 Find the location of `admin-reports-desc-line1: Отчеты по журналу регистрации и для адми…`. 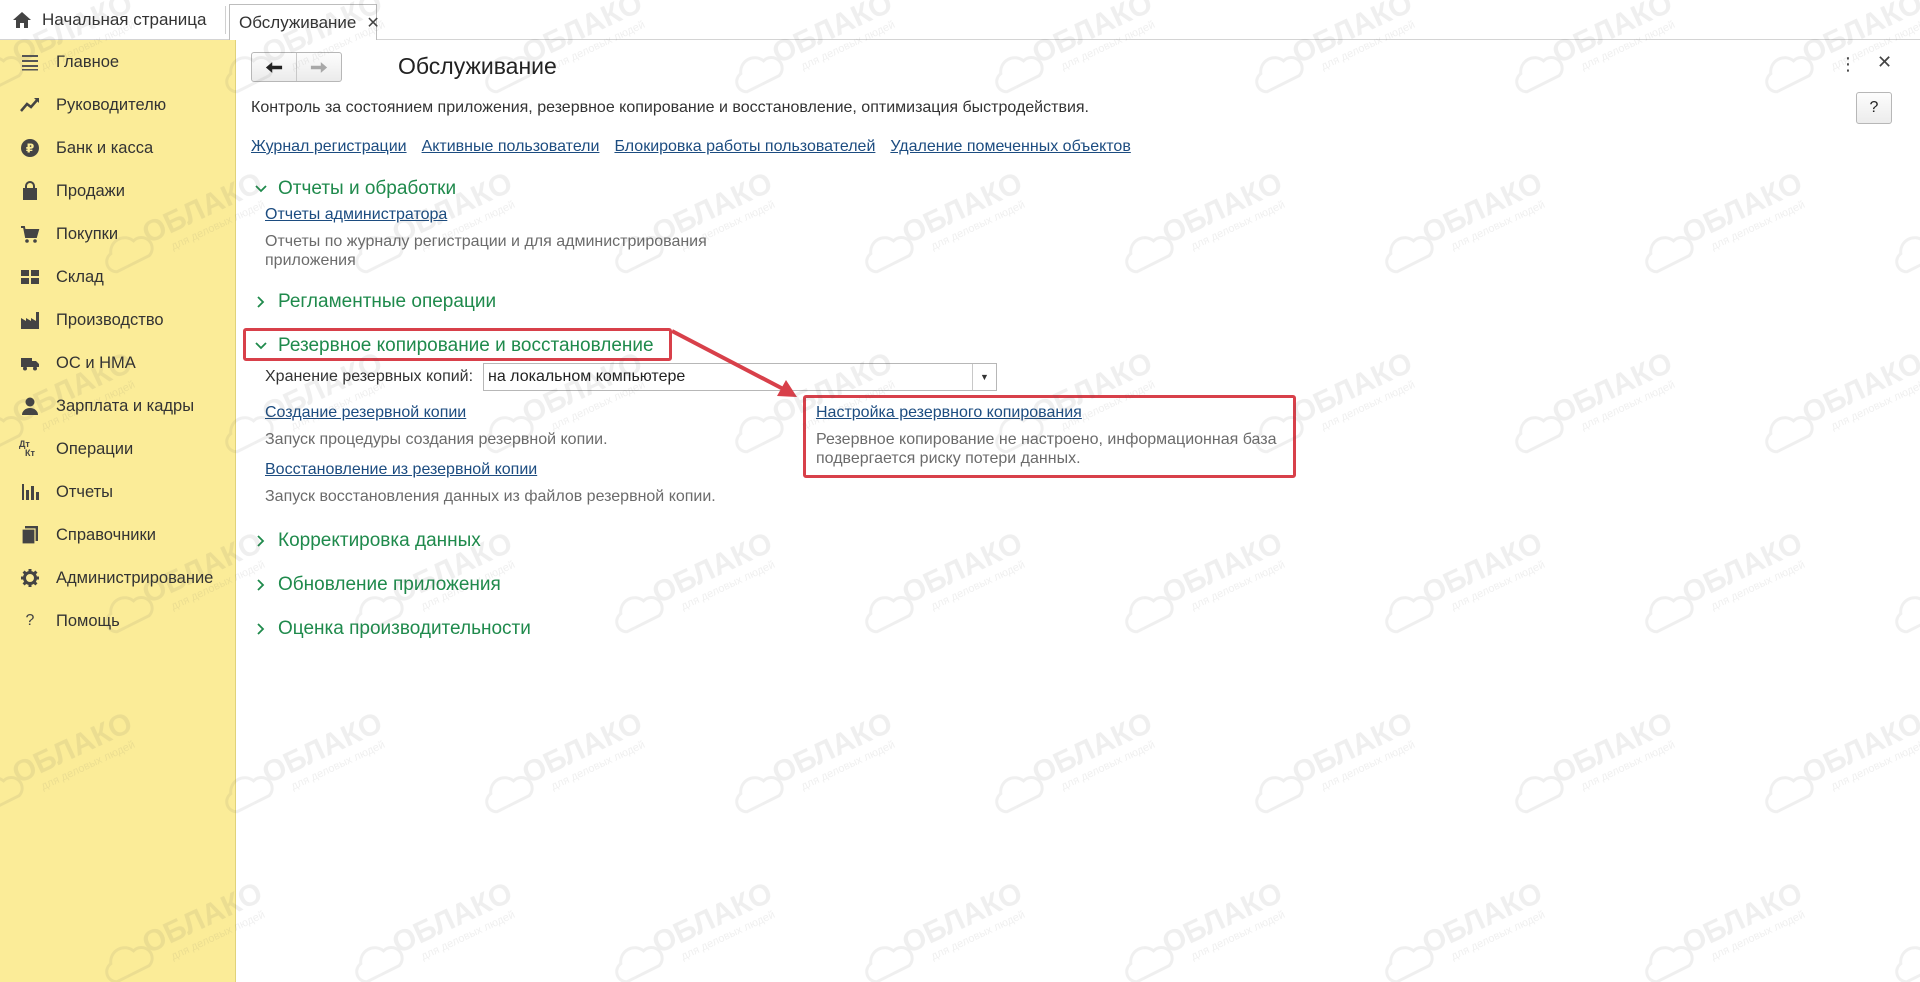

admin-reports-desc-line1: Отчеты по журналу регистрации и для адми… is located at coordinates (486, 241).